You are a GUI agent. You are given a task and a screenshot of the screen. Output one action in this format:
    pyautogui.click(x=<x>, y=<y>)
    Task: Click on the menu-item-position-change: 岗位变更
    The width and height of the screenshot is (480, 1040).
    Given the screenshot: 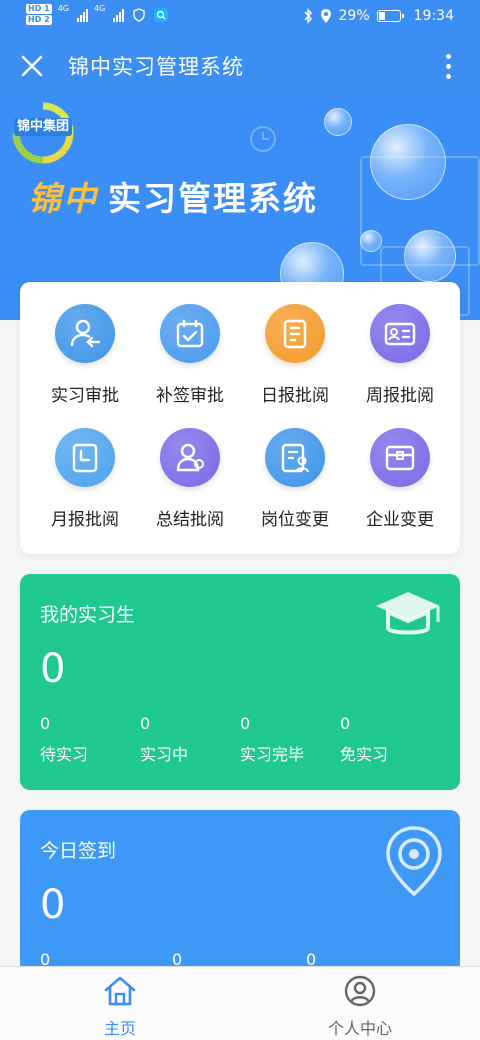 What is the action you would take?
    pyautogui.click(x=295, y=468)
    